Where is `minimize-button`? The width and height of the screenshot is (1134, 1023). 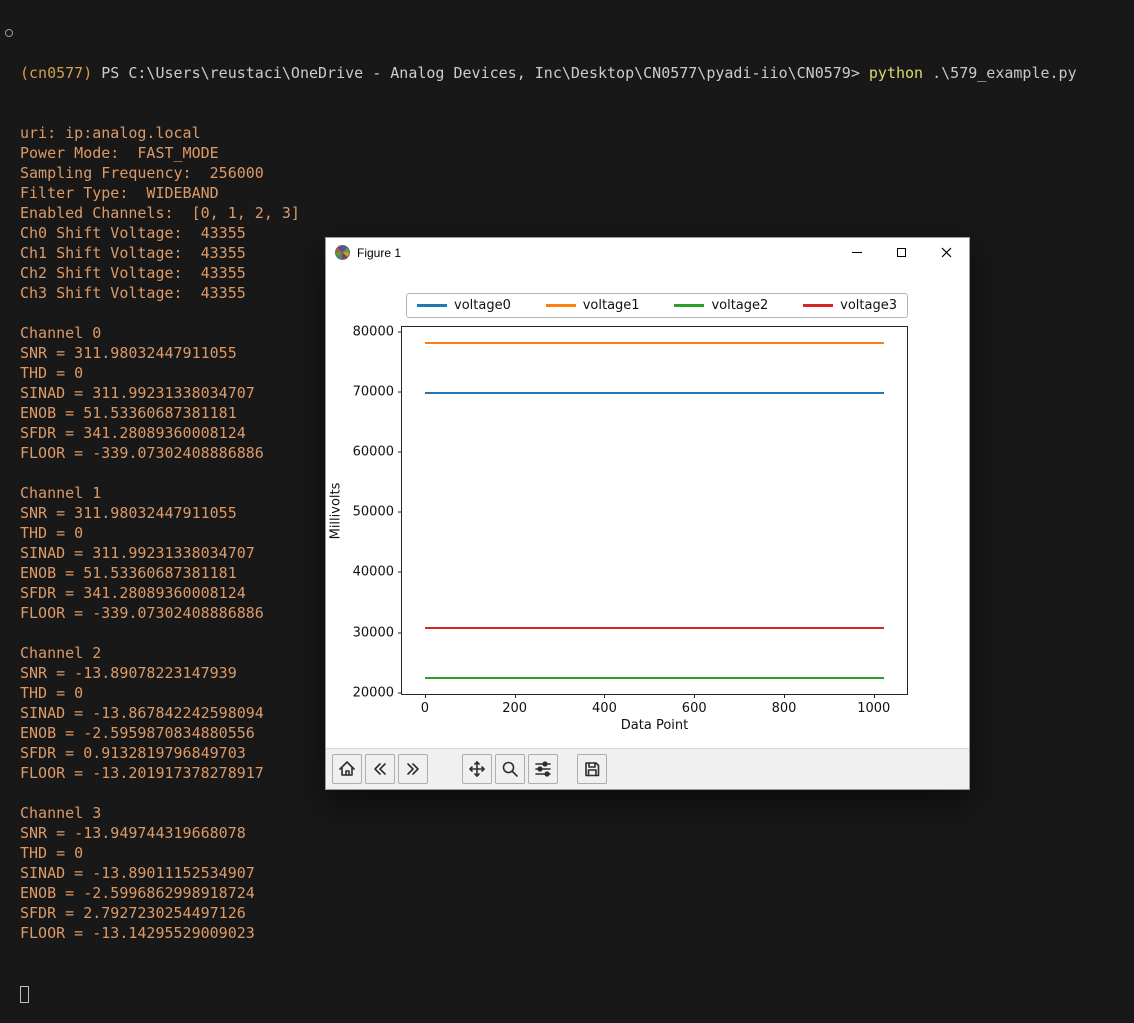 minimize-button is located at coordinates (856, 252).